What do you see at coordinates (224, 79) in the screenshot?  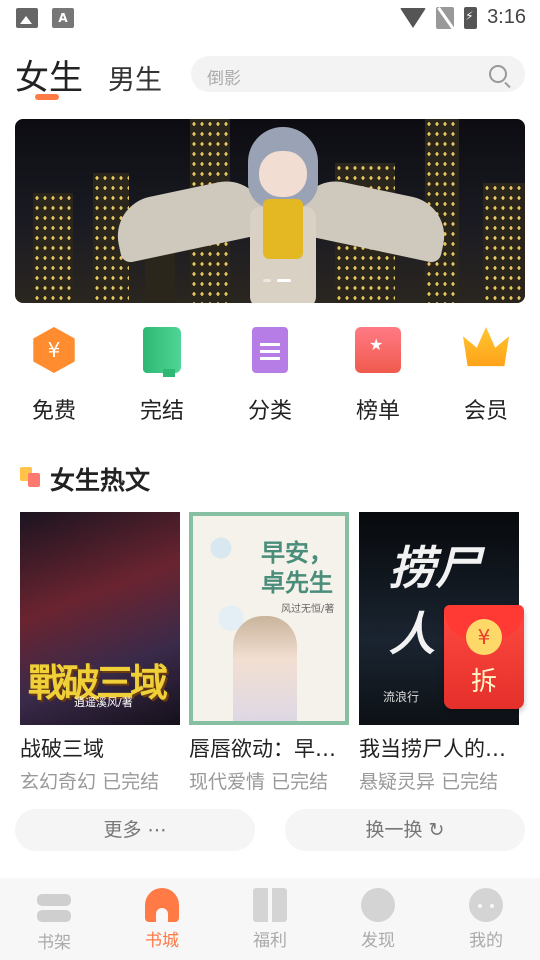 I see `search-placeholder: 倒影` at bounding box center [224, 79].